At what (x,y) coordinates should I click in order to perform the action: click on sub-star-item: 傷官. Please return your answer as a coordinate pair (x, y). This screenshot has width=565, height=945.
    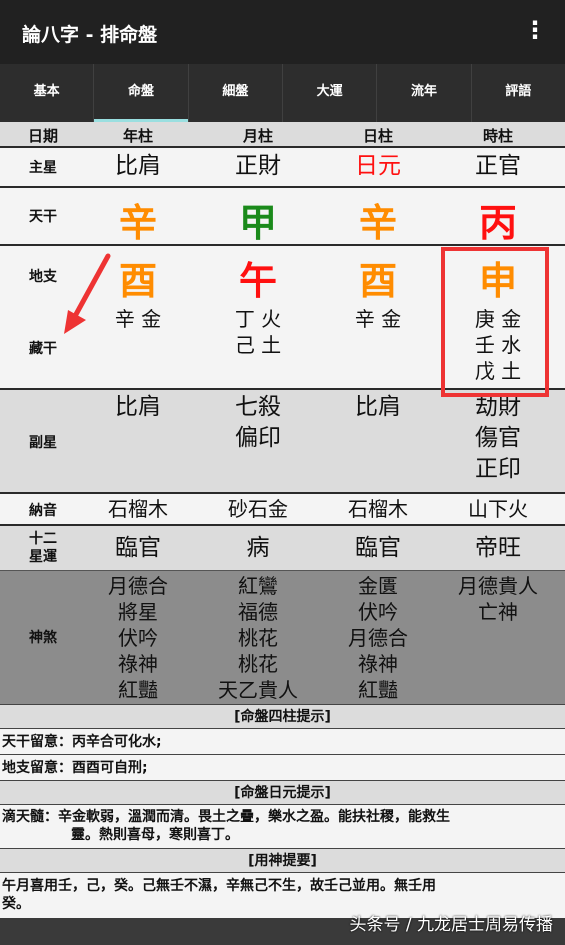
    Looking at the image, I should click on (498, 438).